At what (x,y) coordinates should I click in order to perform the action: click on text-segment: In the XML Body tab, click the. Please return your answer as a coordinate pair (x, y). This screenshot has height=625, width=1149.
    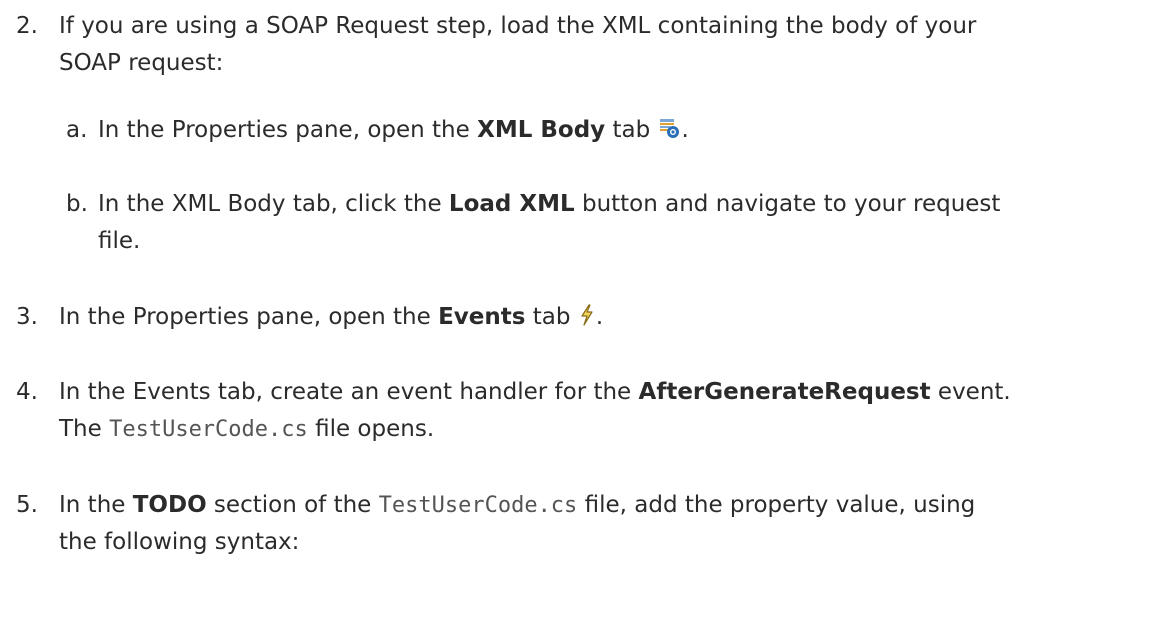
    Looking at the image, I should click on (273, 204).